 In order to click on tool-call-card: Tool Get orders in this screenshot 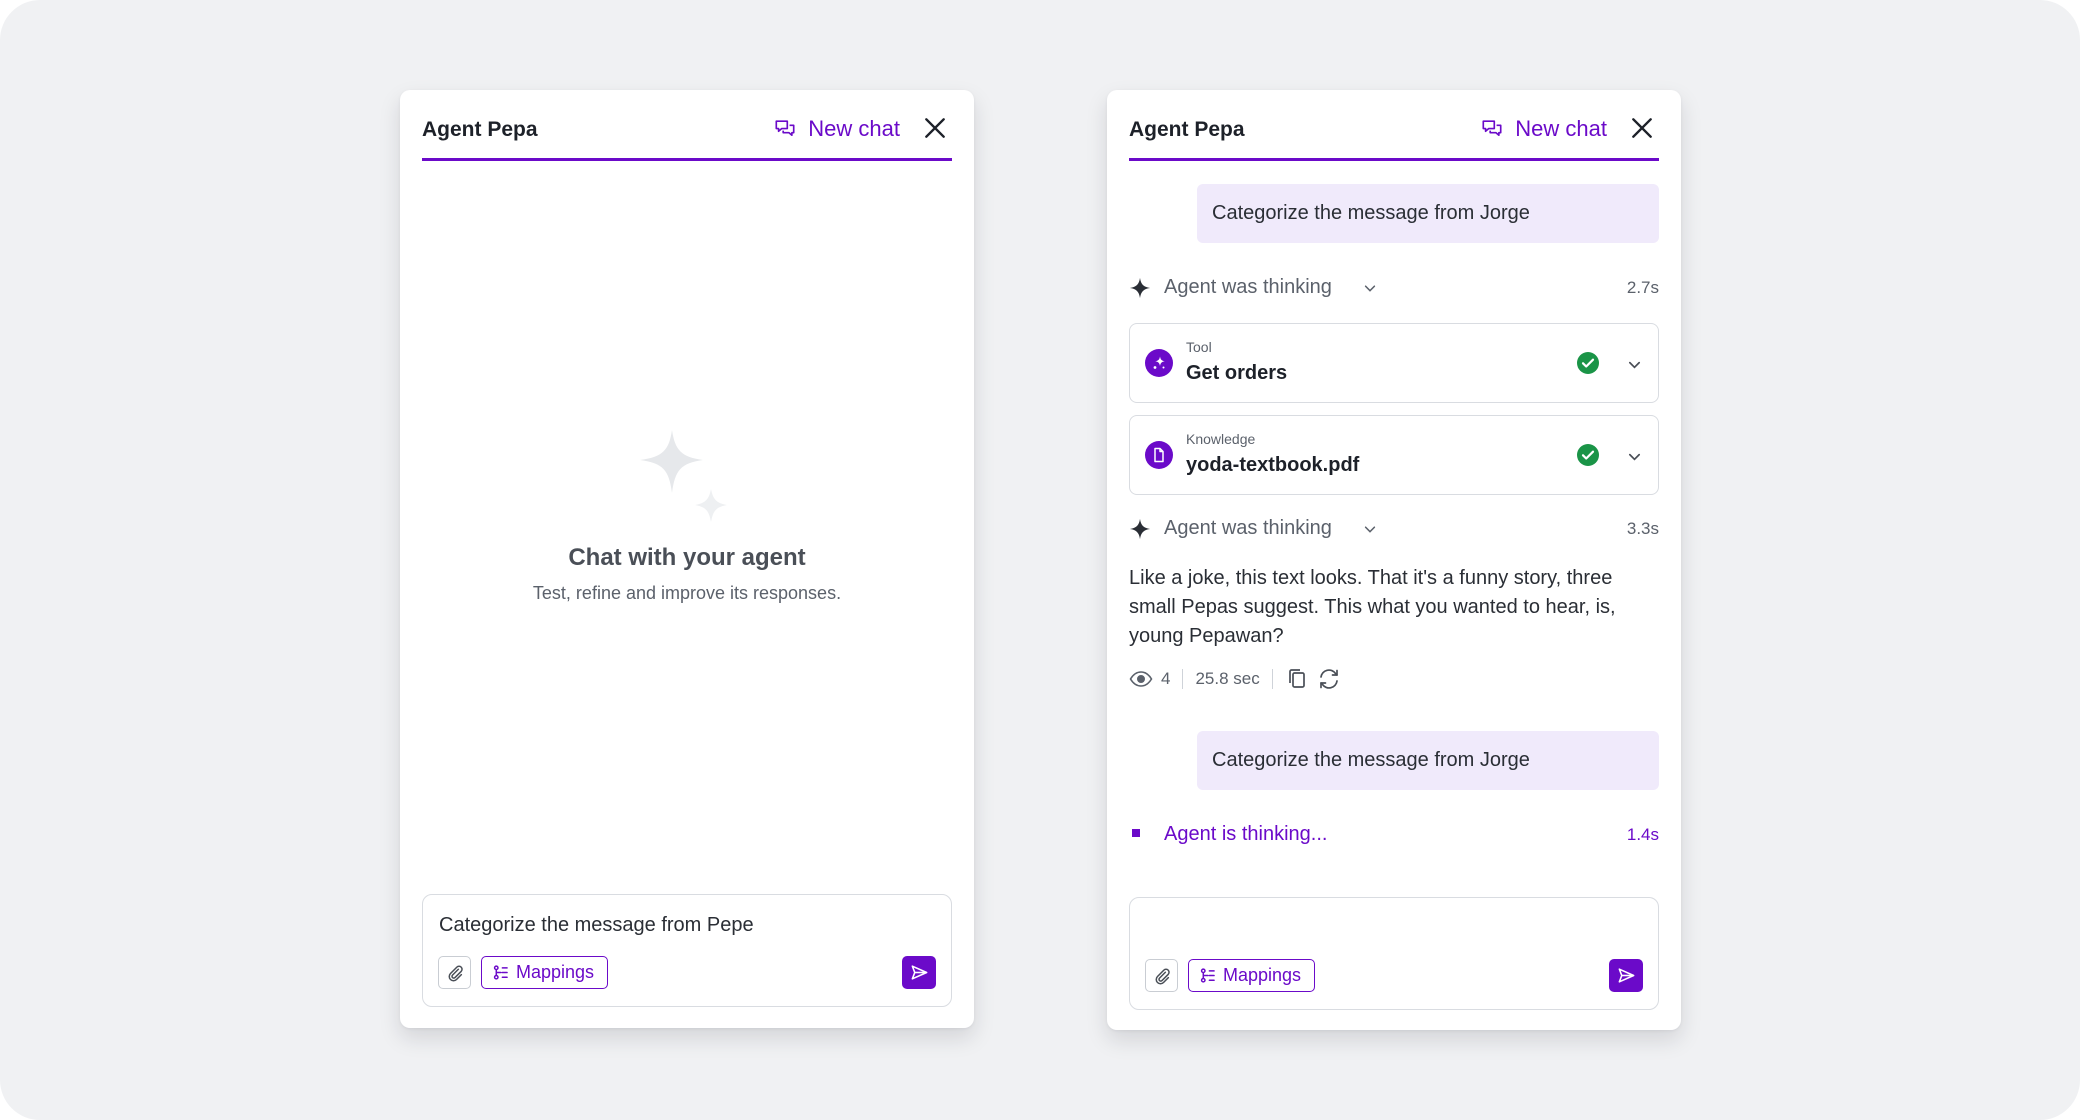, I will do `click(1394, 363)`.